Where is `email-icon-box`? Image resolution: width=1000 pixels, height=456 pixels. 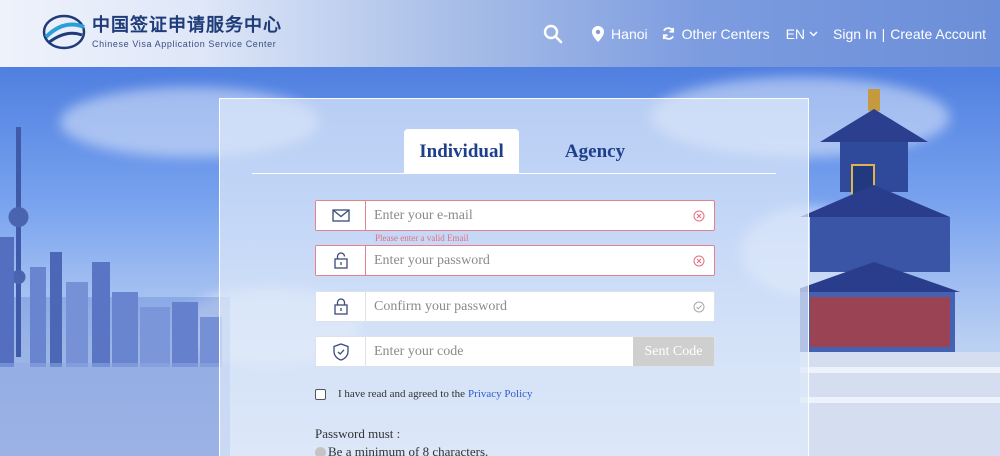
email-icon-box is located at coordinates (341, 215).